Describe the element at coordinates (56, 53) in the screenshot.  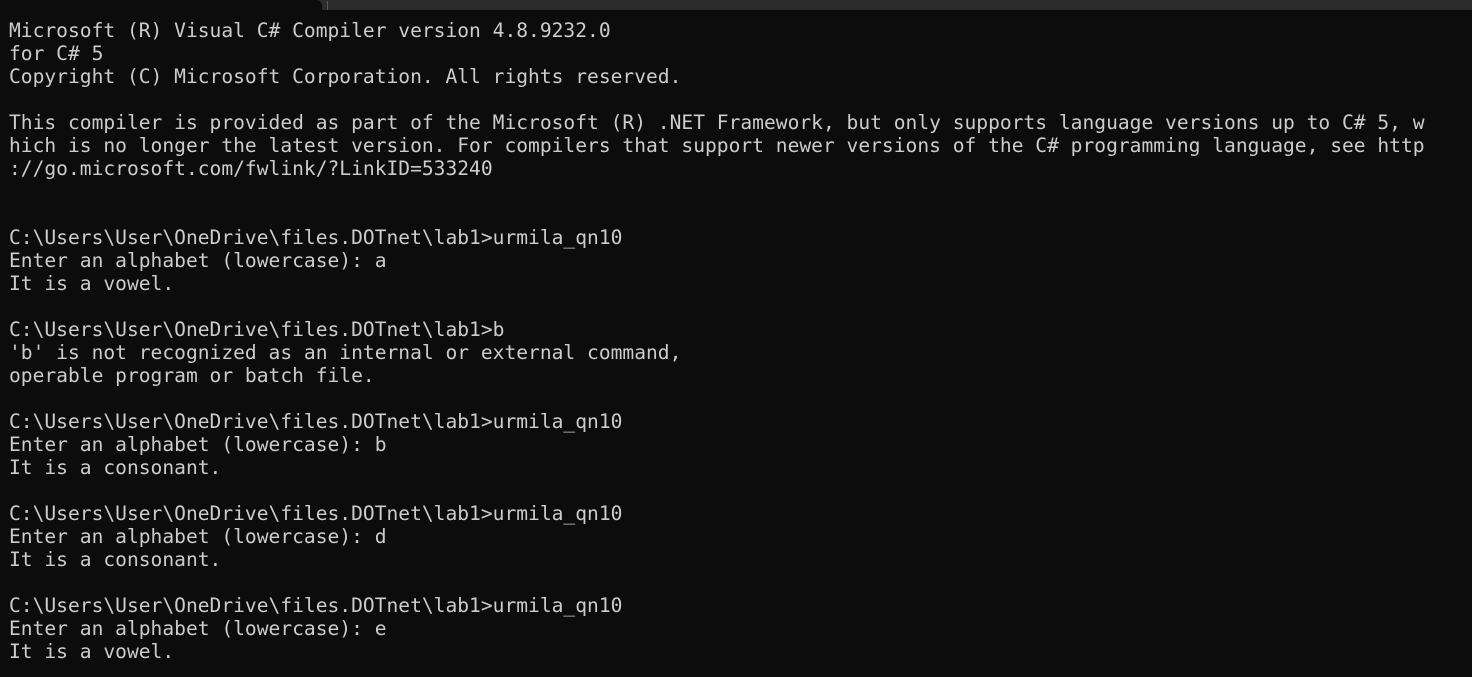
I see `console-line: for C# 5` at that location.